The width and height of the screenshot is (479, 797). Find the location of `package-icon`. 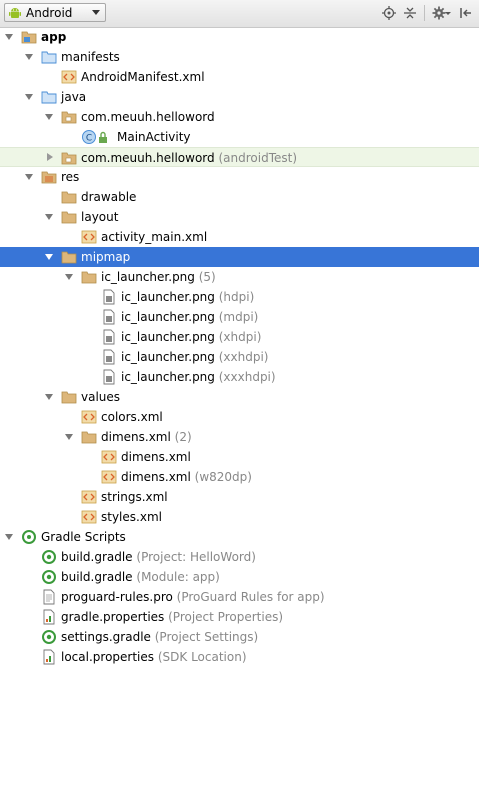

package-icon is located at coordinates (69, 117).